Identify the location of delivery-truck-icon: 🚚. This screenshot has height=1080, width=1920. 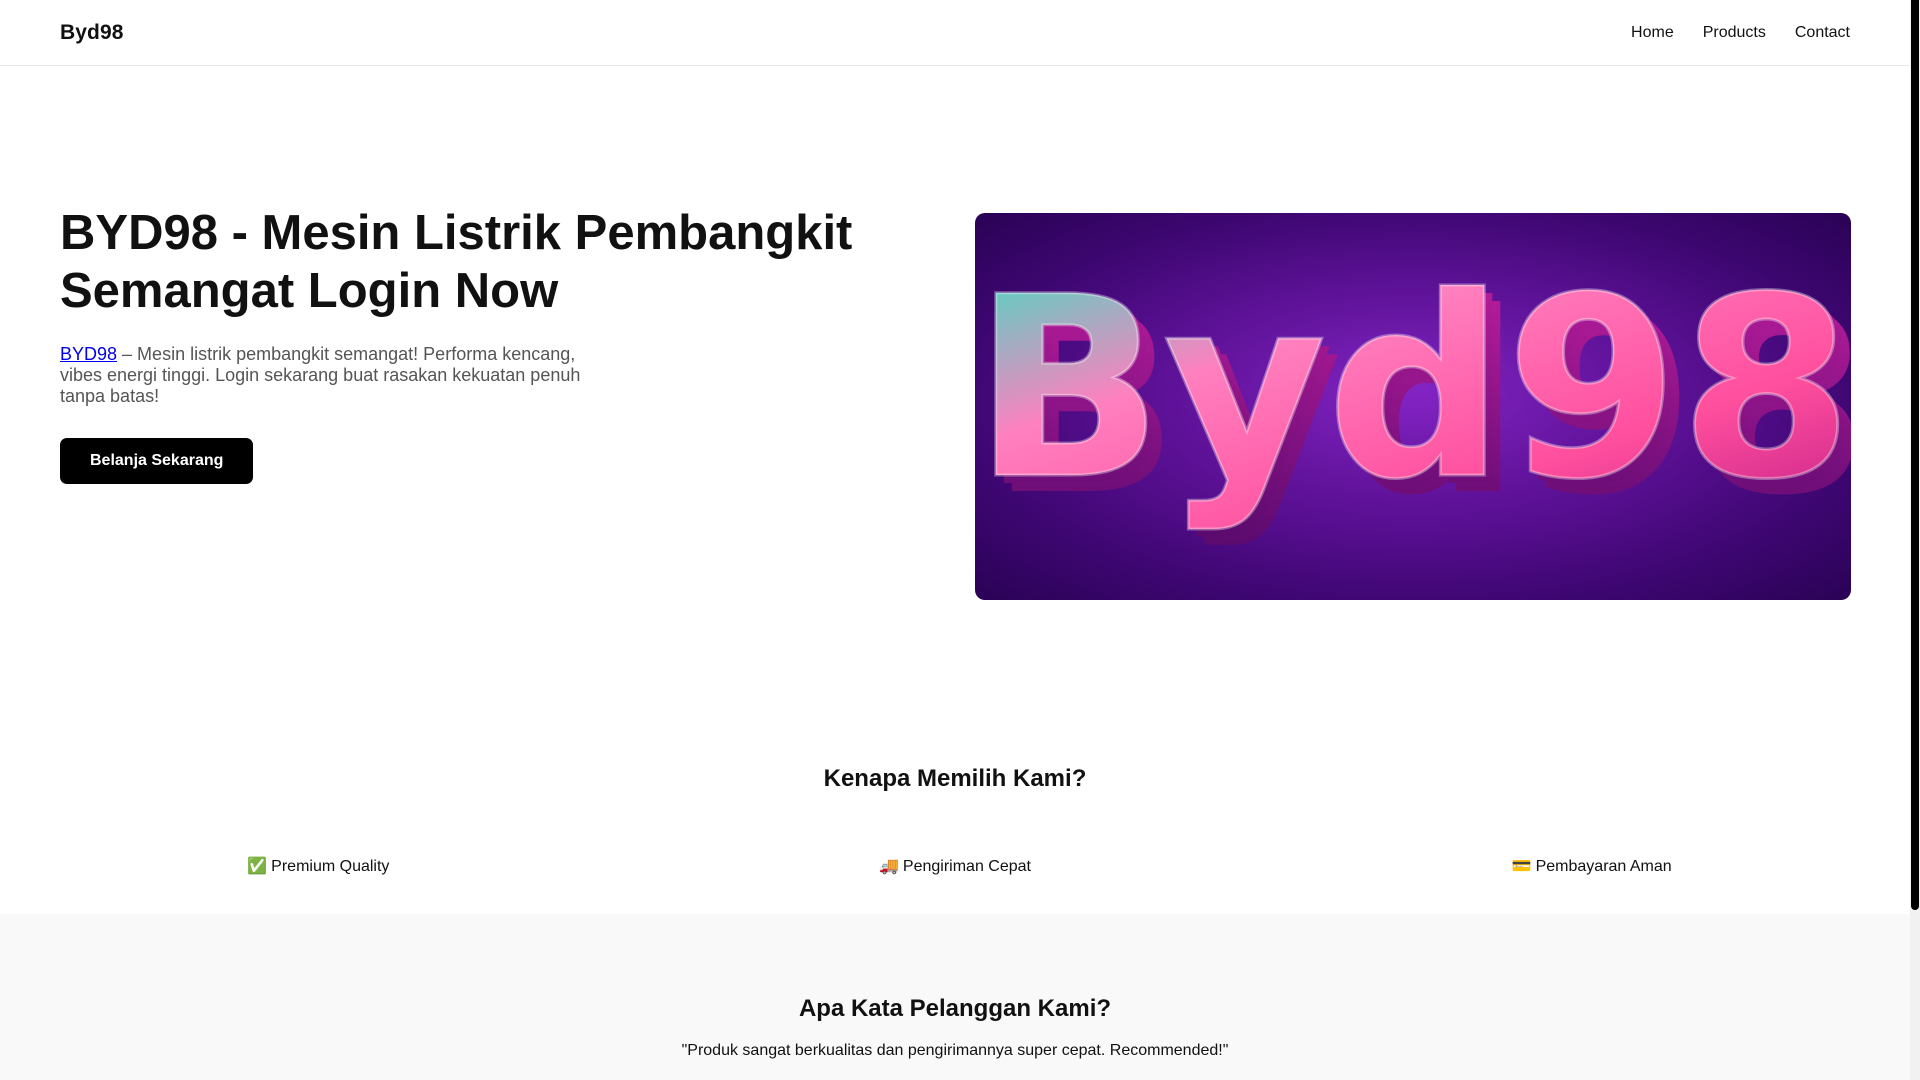
(889, 865).